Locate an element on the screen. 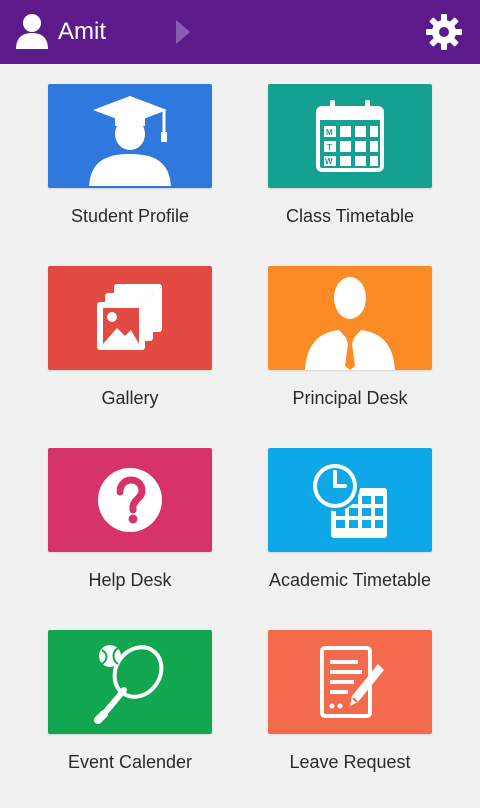  tile-label: Gallery is located at coordinates (130, 398).